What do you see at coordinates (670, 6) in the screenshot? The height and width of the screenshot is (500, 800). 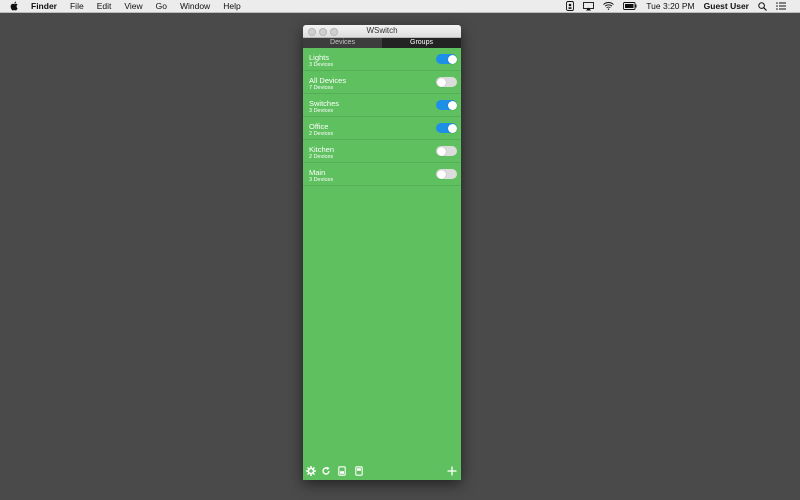 I see `menu-clock: Tue 3:20 PM` at bounding box center [670, 6].